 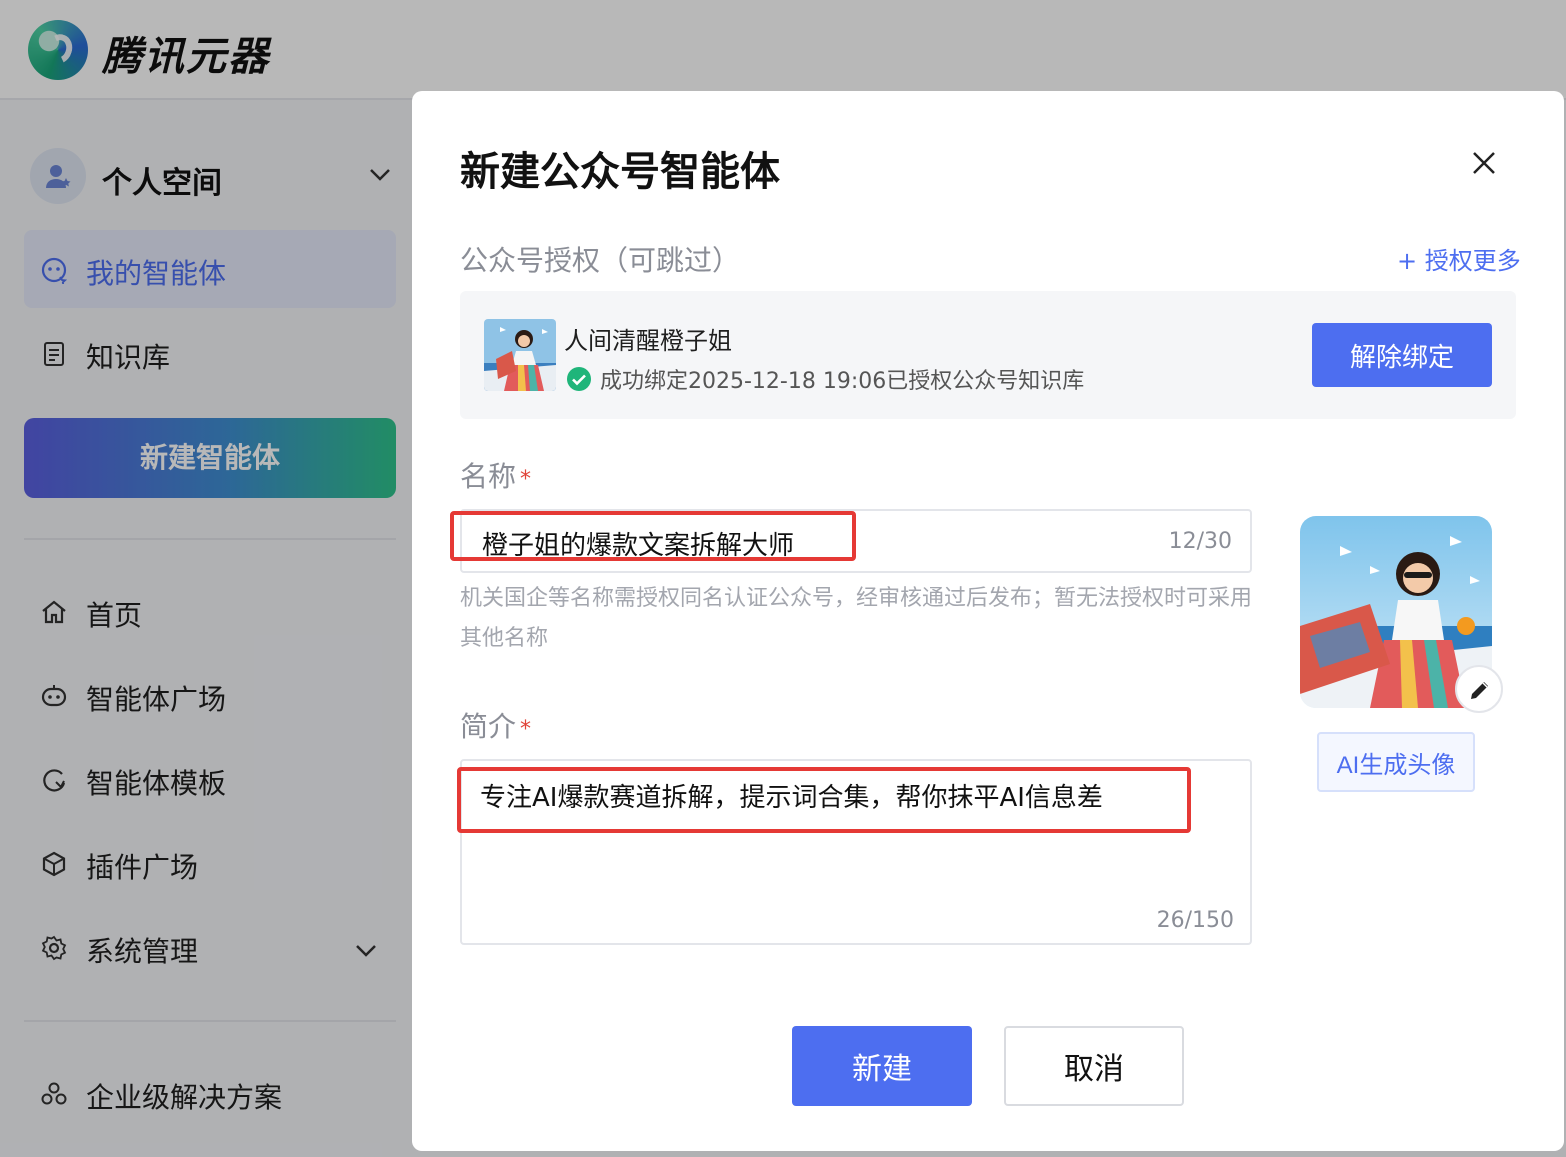 What do you see at coordinates (1402, 355) in the screenshot?
I see `unbind-button: 解除绑定` at bounding box center [1402, 355].